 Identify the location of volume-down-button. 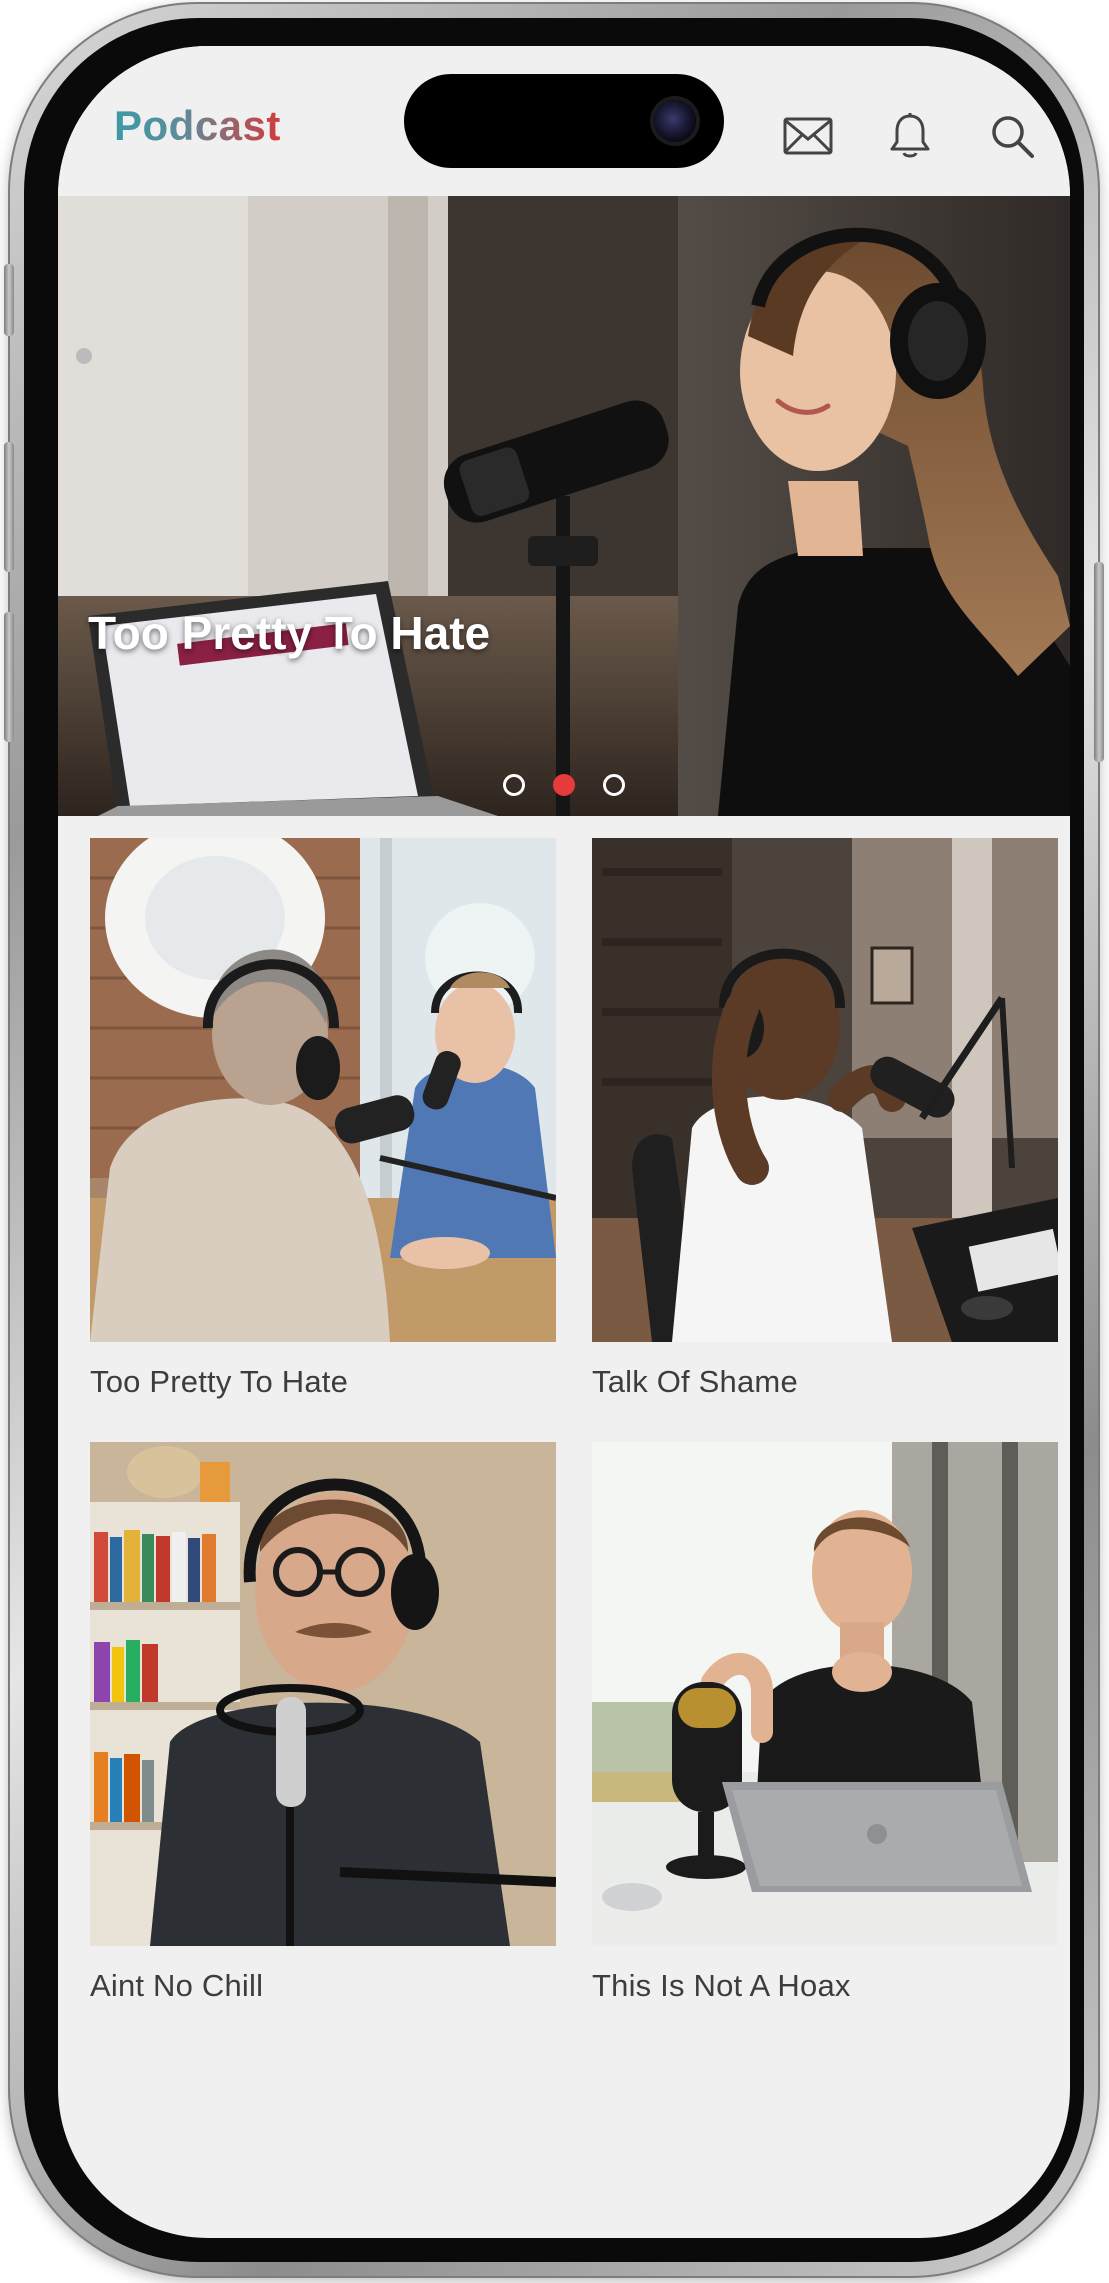
(9, 677).